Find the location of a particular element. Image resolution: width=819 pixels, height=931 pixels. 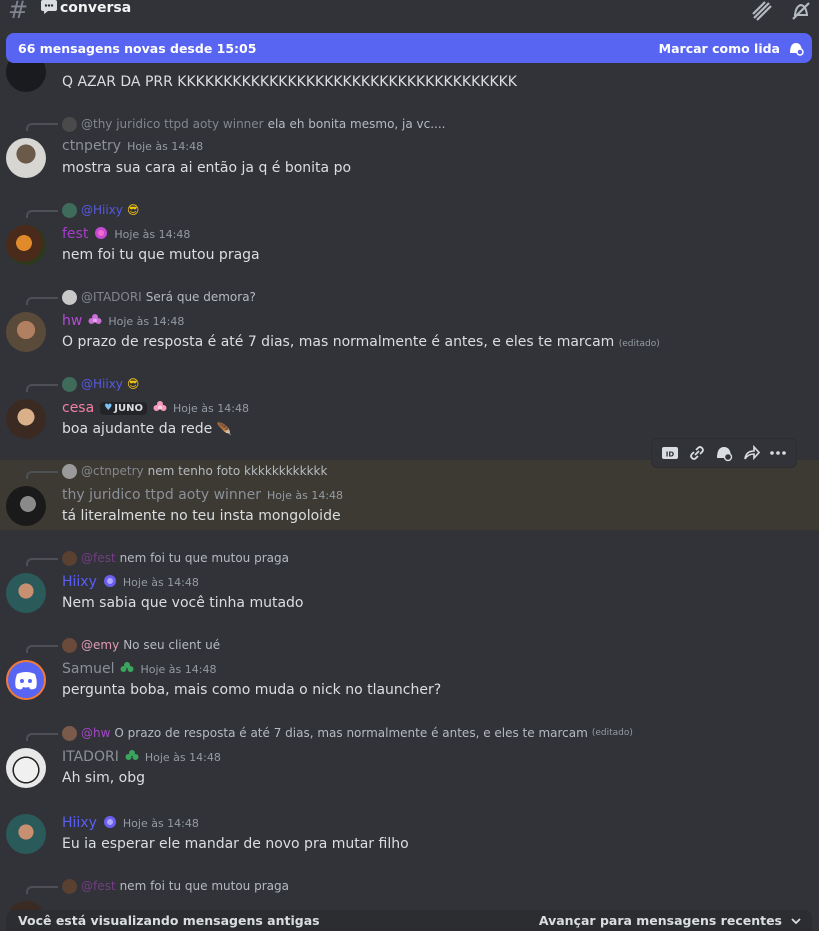

hash-icon: # is located at coordinates (18, 12).